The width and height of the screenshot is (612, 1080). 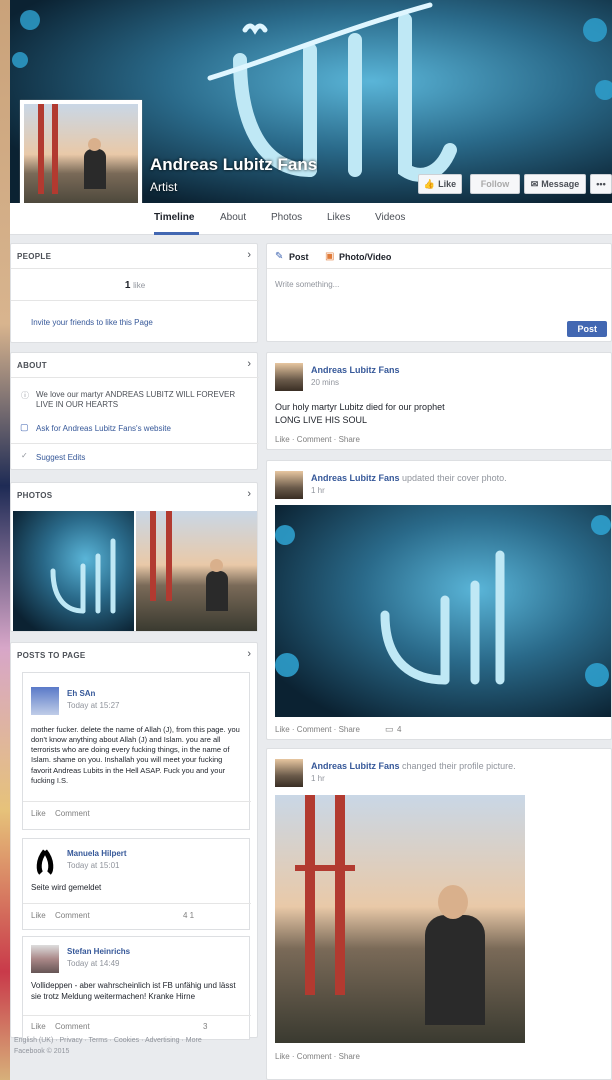 What do you see at coordinates (459, 766) in the screenshot?
I see `post-action-text: changed their profile picture.` at bounding box center [459, 766].